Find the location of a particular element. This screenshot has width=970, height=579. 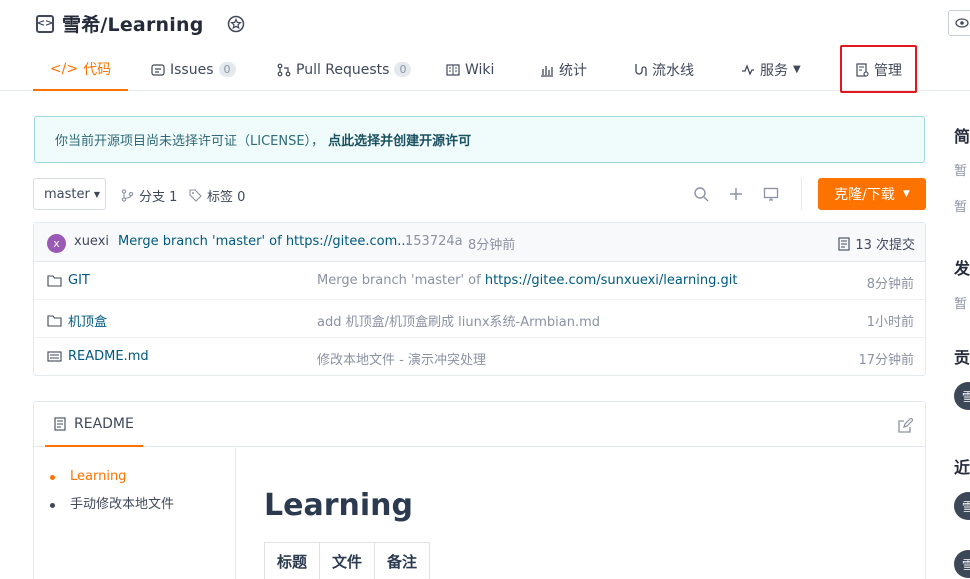

bar-chart-icon is located at coordinates (547, 71).